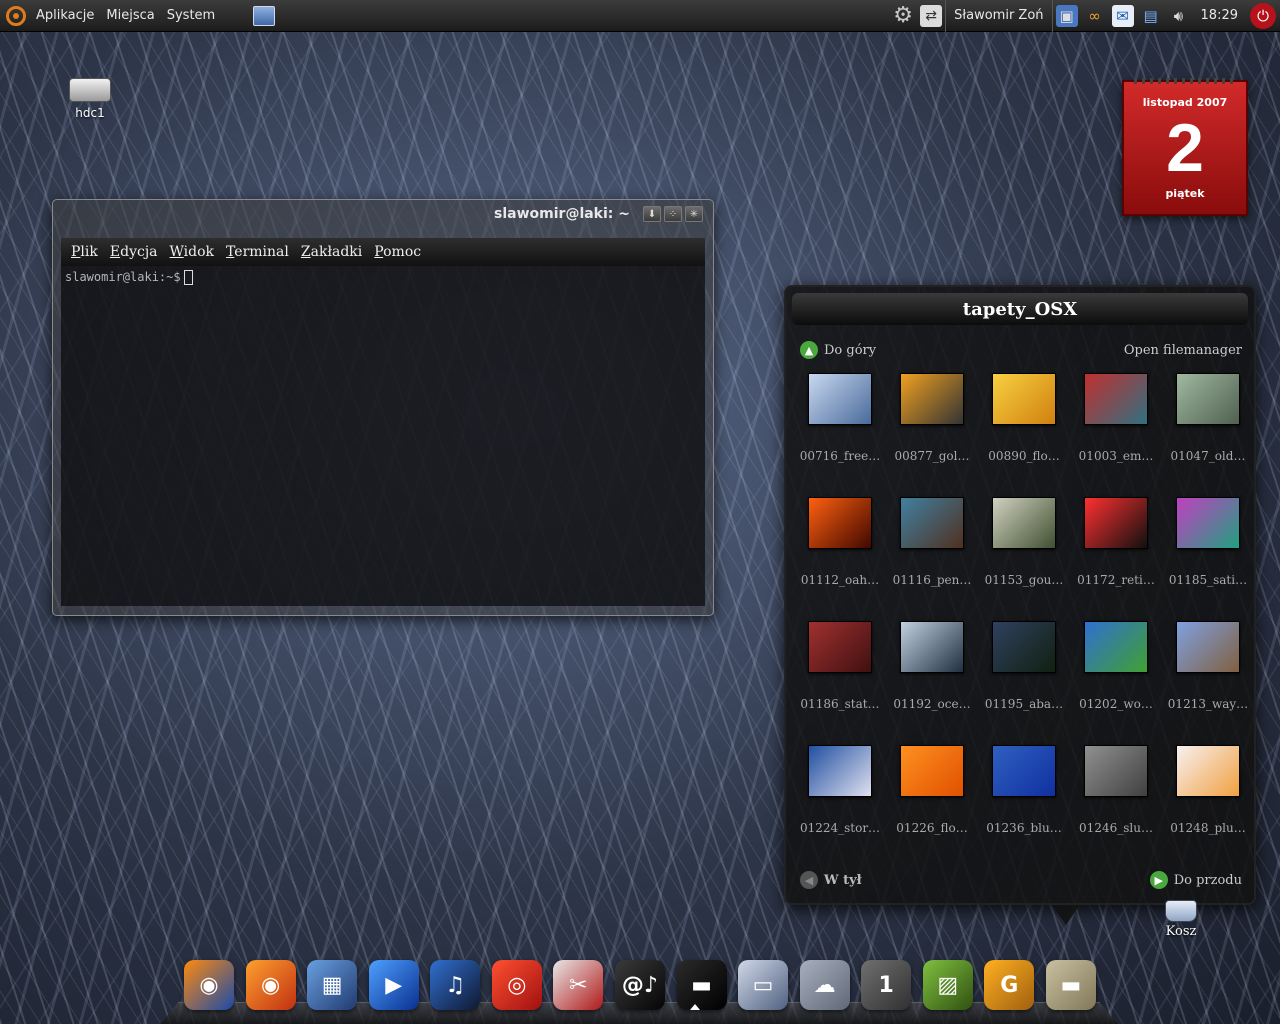 Image resolution: width=1280 pixels, height=1024 pixels. What do you see at coordinates (393, 985) in the screenshot?
I see `media-player-icon: ▶` at bounding box center [393, 985].